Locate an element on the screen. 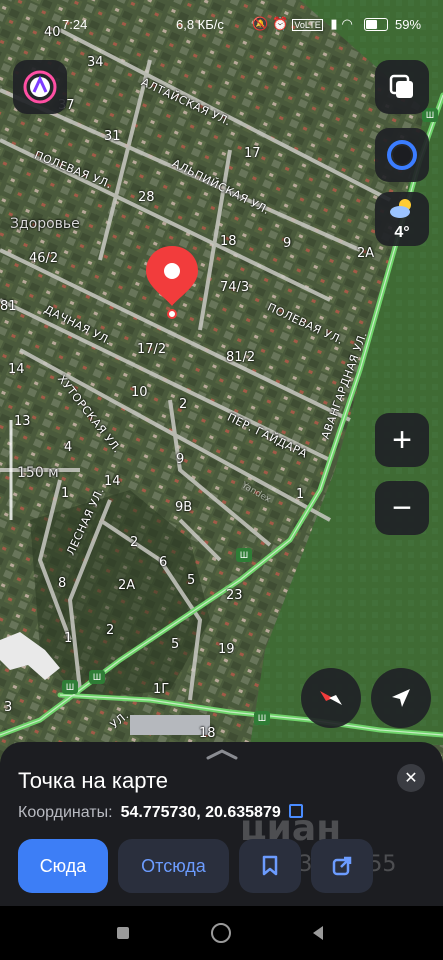  house-number: 10 is located at coordinates (139, 392).